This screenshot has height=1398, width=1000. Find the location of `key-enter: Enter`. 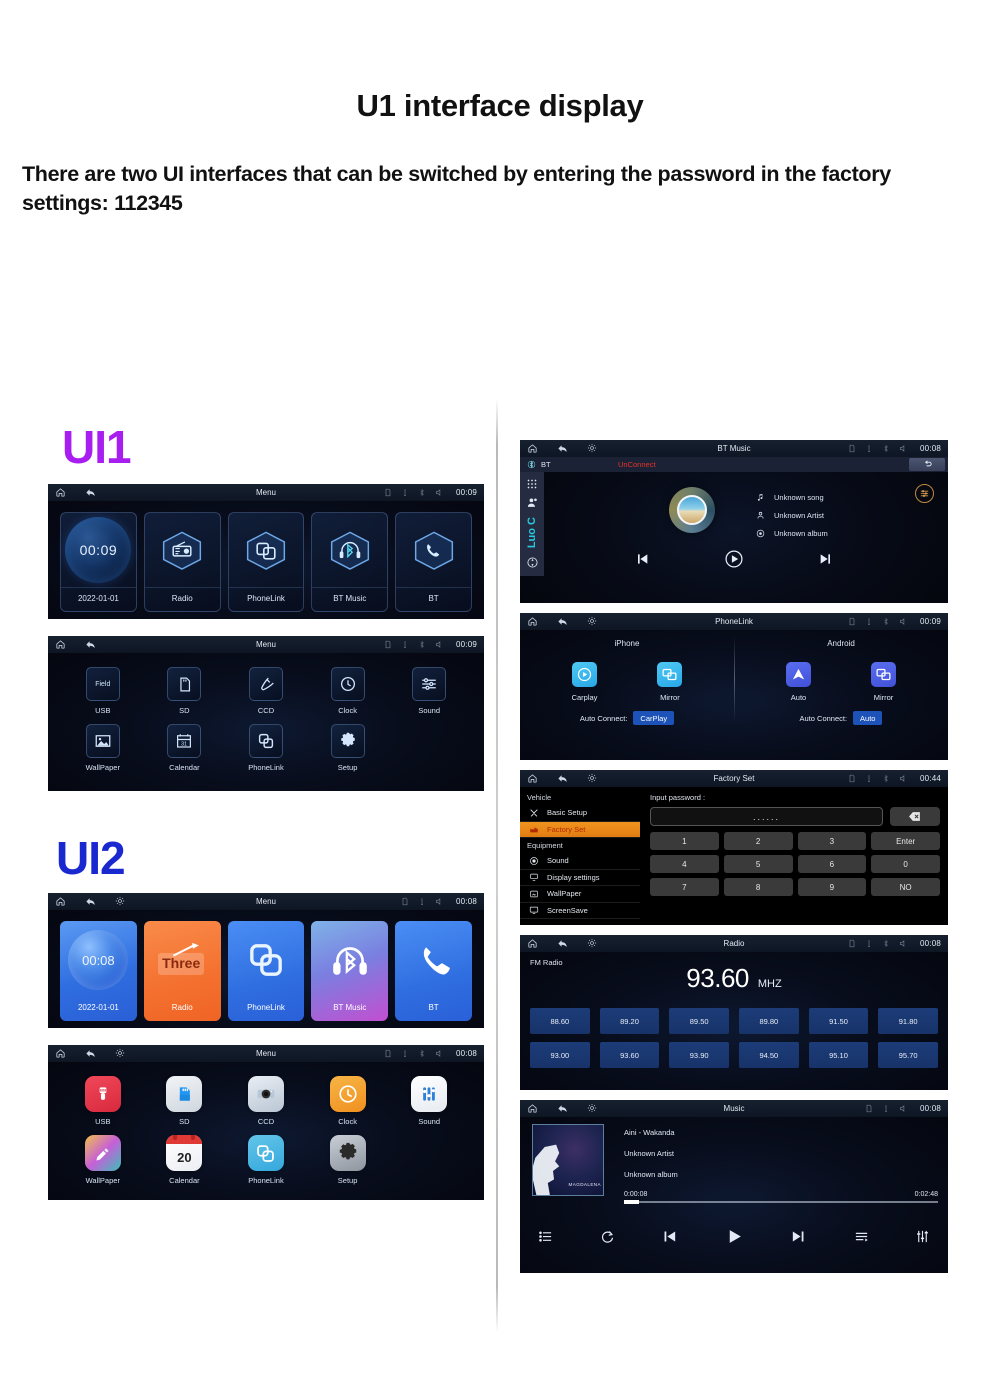

key-enter: Enter is located at coordinates (905, 841).